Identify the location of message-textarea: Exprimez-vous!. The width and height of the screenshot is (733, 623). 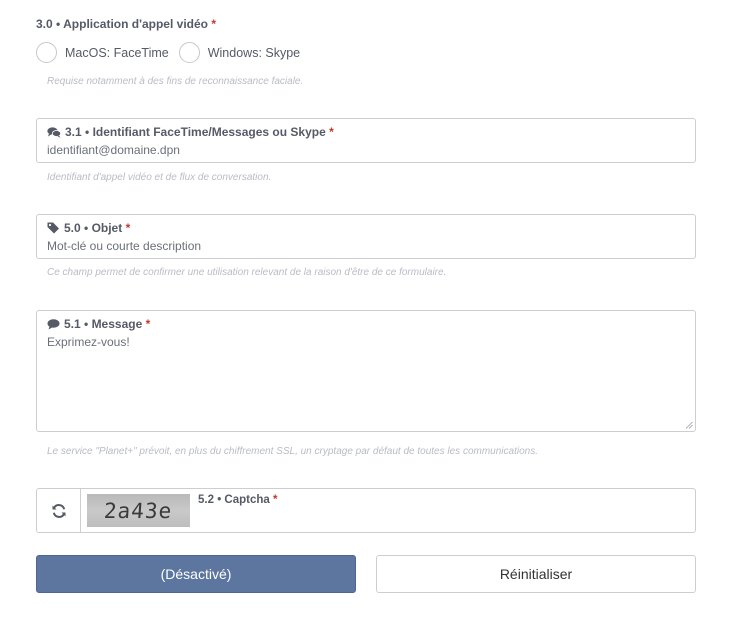
(88, 342).